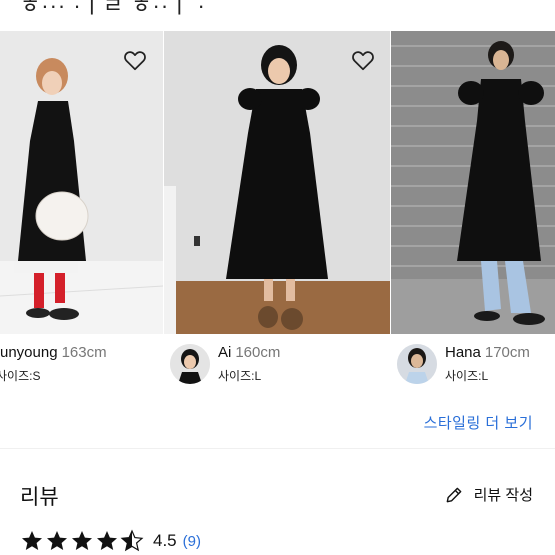 The image size is (555, 555). Describe the element at coordinates (277, 15) in the screenshot. I see `section-header-strip: ㅎ··· ·ㅣㄹ ㅎ··ㅣ ·` at that location.